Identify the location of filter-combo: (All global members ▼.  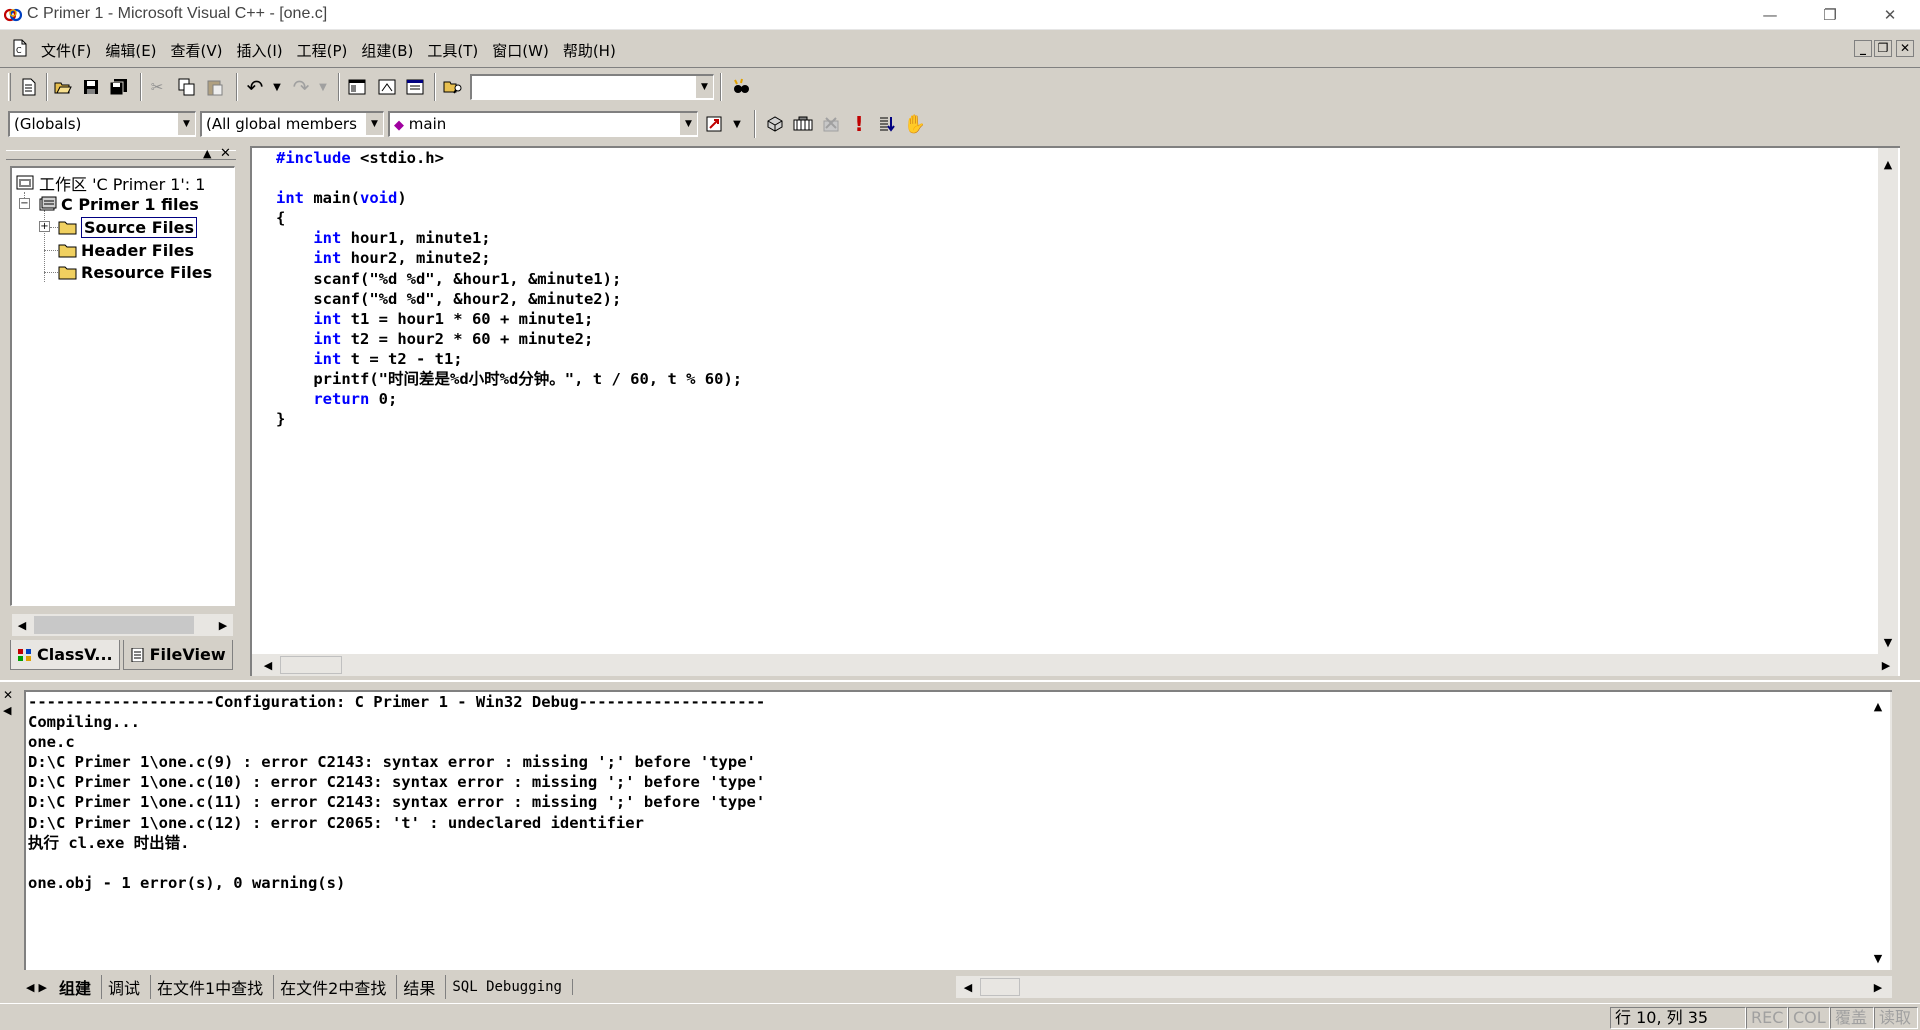
(292, 124).